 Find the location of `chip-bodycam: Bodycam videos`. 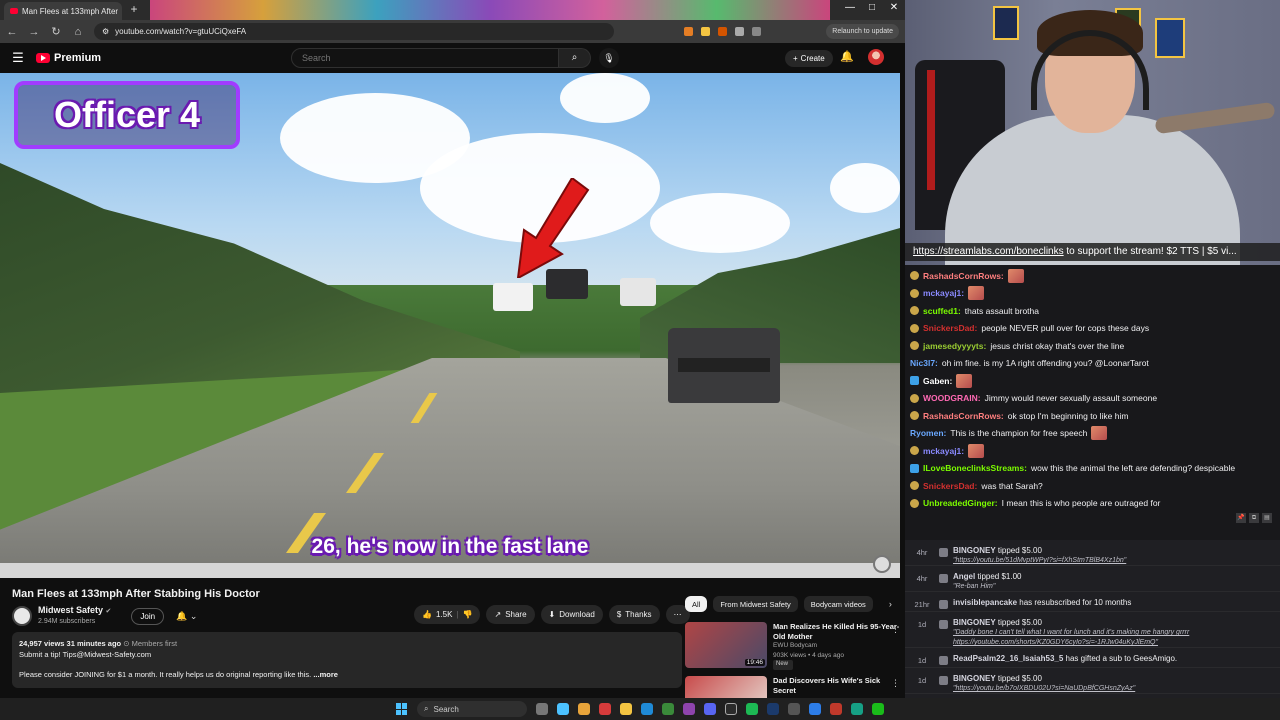

chip-bodycam: Bodycam videos is located at coordinates (838, 604).